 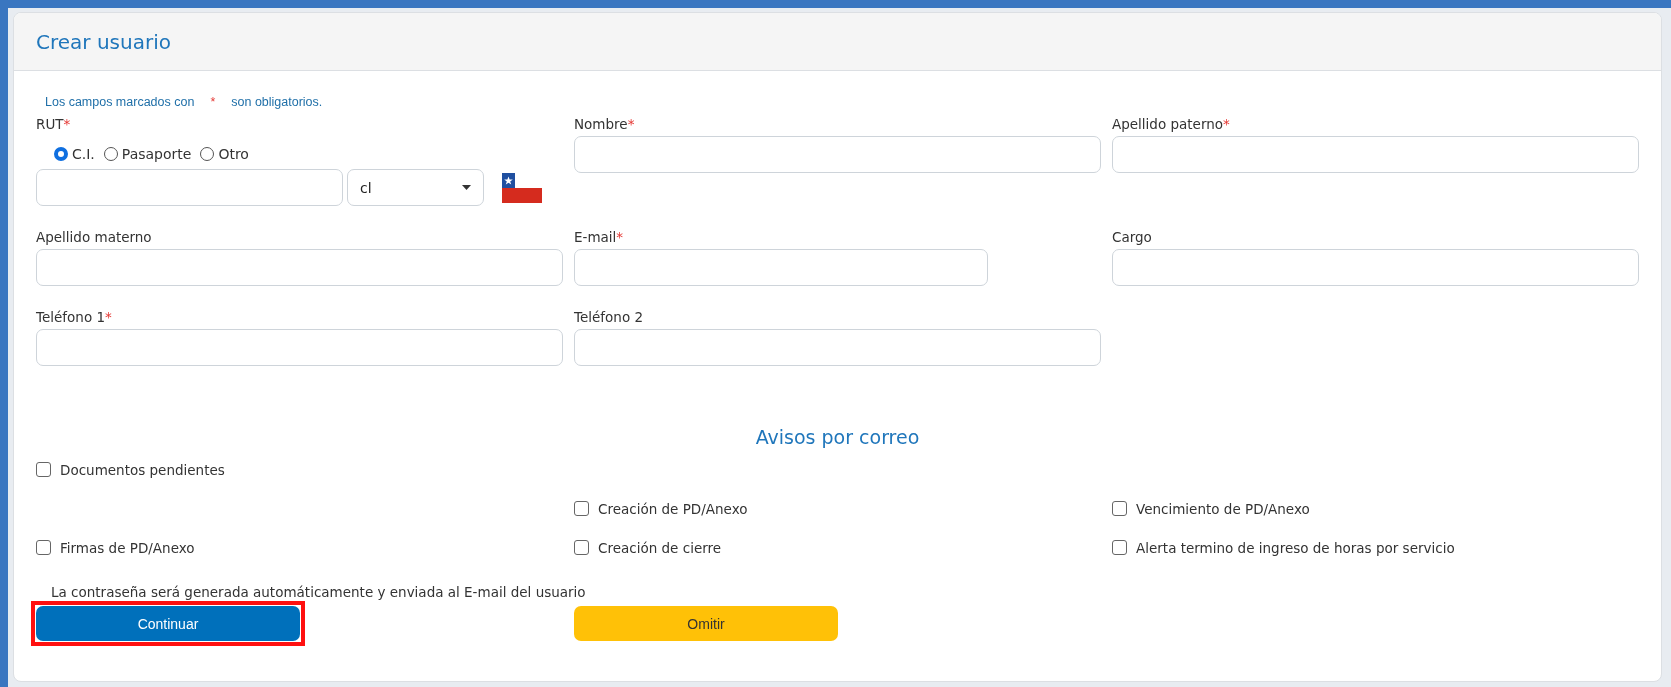 What do you see at coordinates (1132, 237) in the screenshot?
I see `field-label: Cargo` at bounding box center [1132, 237].